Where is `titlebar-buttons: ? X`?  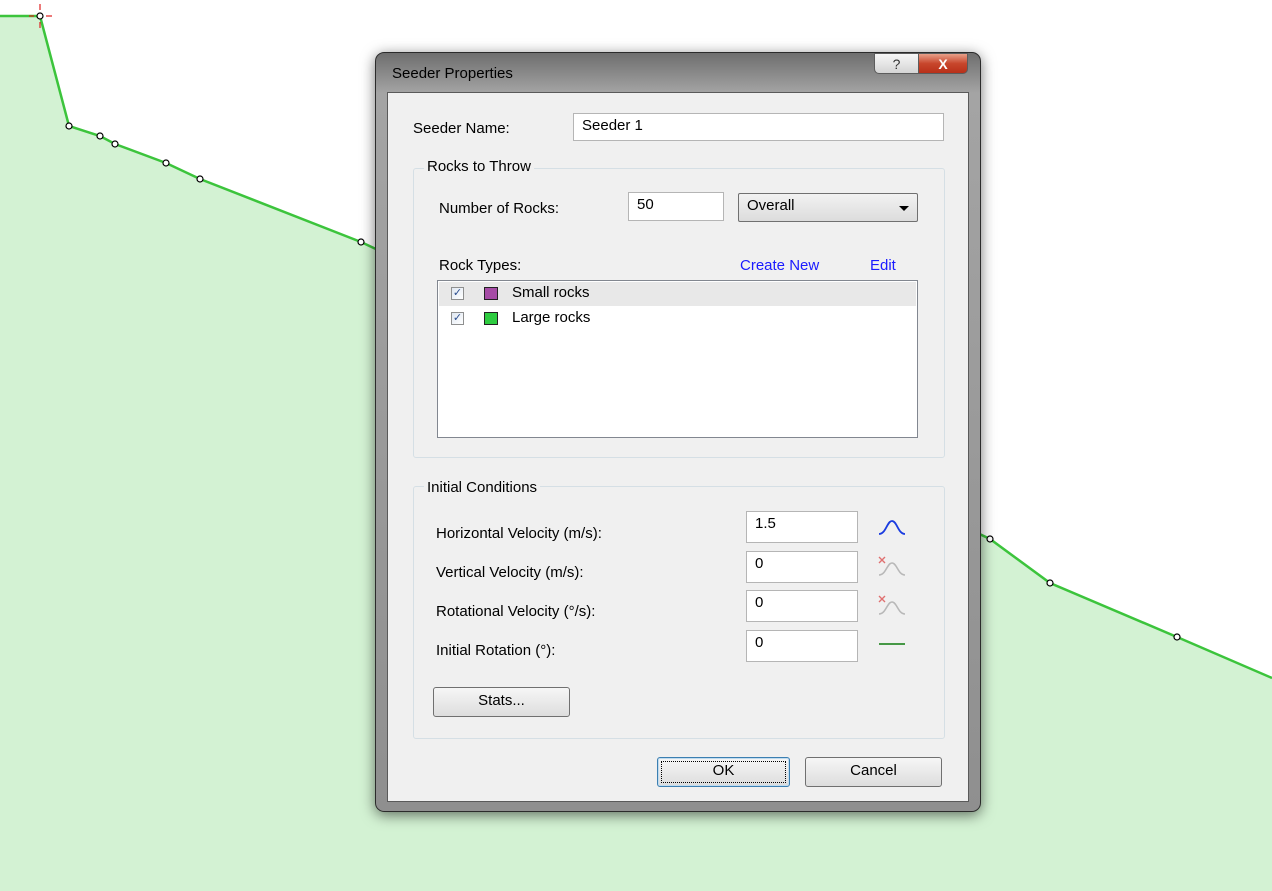
titlebar-buttons: ? X is located at coordinates (921, 63).